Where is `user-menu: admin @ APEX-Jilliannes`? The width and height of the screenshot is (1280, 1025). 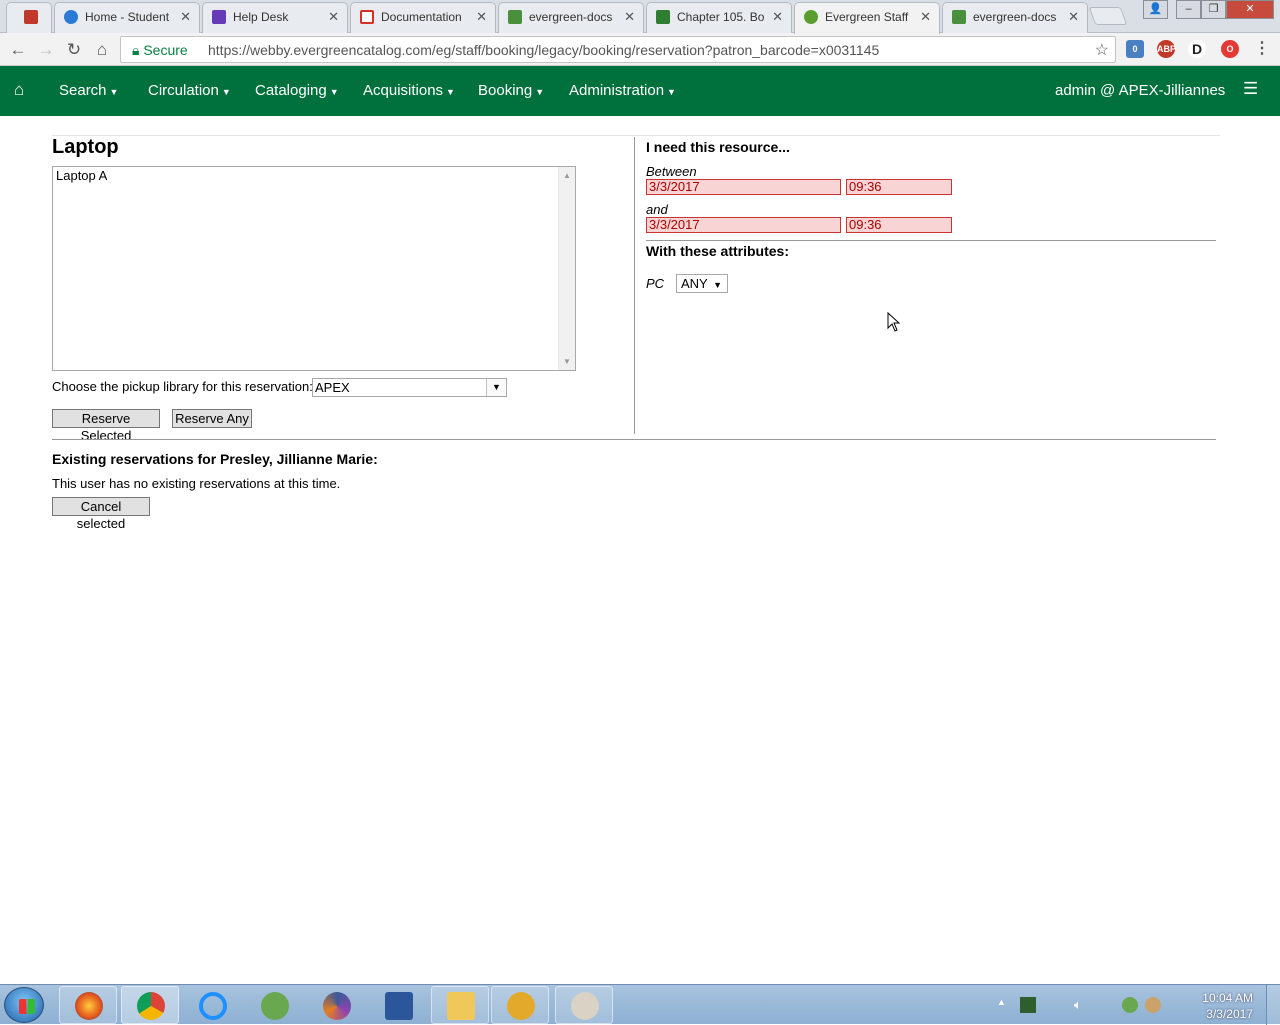 user-menu: admin @ APEX-Jilliannes is located at coordinates (1140, 90).